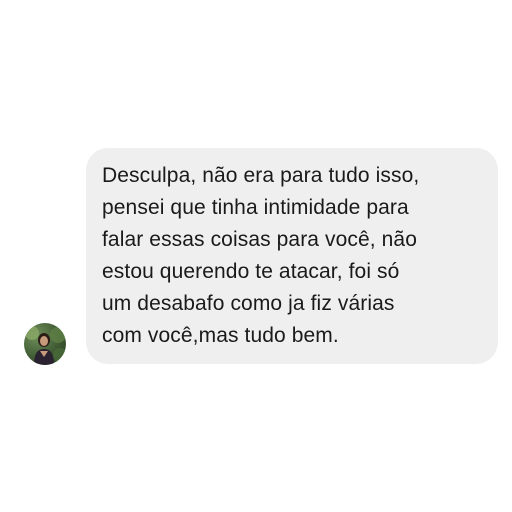  I want to click on profile-photo-icon, so click(45, 345).